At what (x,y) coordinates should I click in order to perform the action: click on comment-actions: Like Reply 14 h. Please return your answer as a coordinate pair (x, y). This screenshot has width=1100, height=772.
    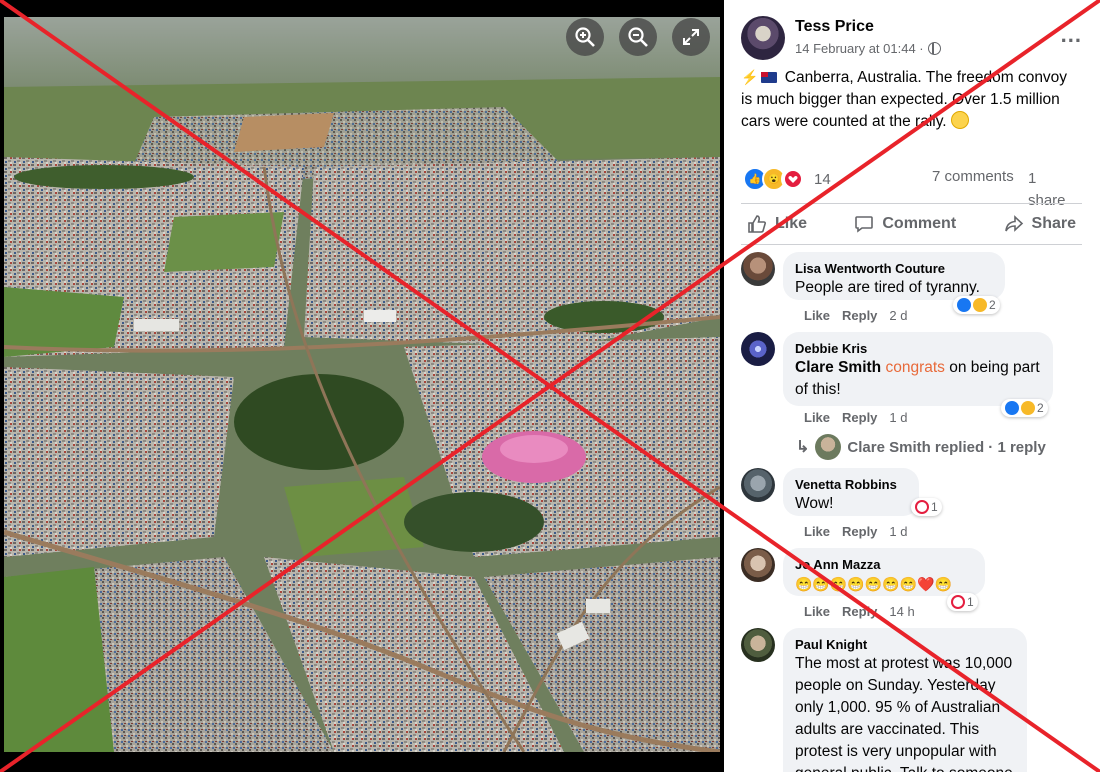
    Looking at the image, I should click on (859, 611).